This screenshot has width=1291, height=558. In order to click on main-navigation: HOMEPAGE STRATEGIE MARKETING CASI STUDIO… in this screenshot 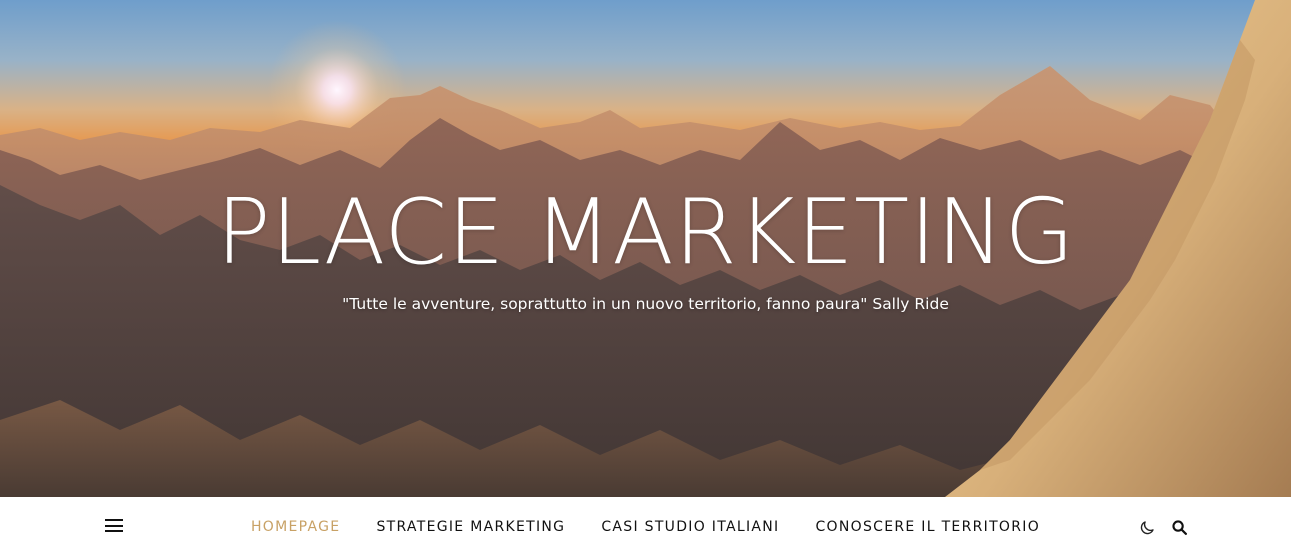, I will do `click(645, 527)`.